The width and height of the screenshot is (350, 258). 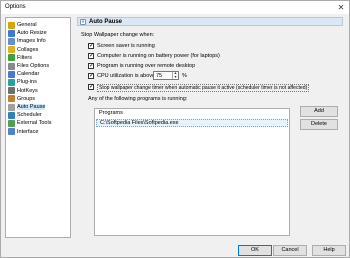 What do you see at coordinates (11, 82) in the screenshot?
I see `plug-ins-icon` at bounding box center [11, 82].